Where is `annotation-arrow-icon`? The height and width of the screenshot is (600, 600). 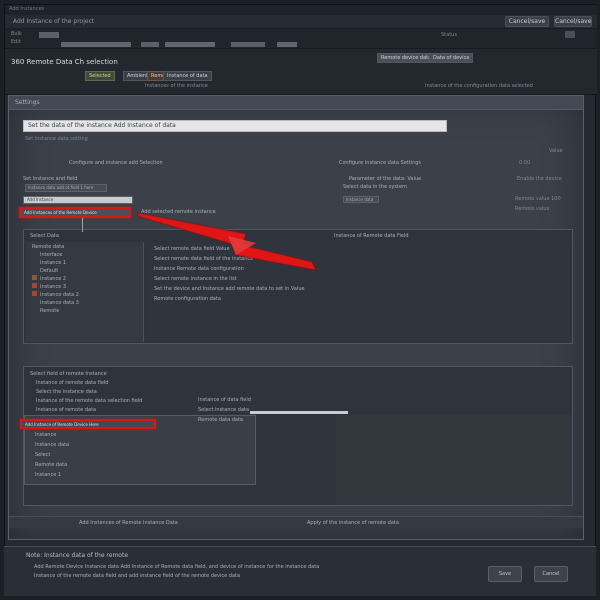 annotation-arrow-icon is located at coordinates (227, 241).